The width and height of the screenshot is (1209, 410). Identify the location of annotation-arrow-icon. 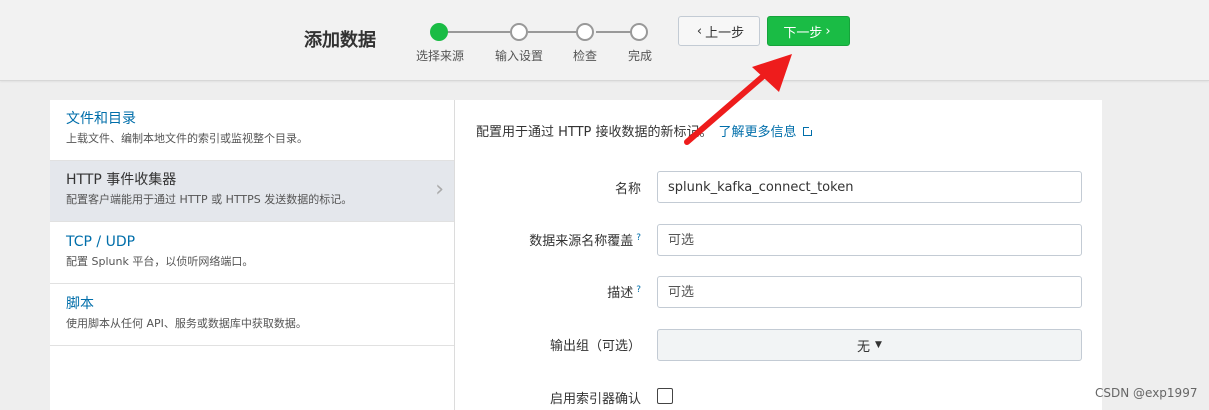
(738, 99).